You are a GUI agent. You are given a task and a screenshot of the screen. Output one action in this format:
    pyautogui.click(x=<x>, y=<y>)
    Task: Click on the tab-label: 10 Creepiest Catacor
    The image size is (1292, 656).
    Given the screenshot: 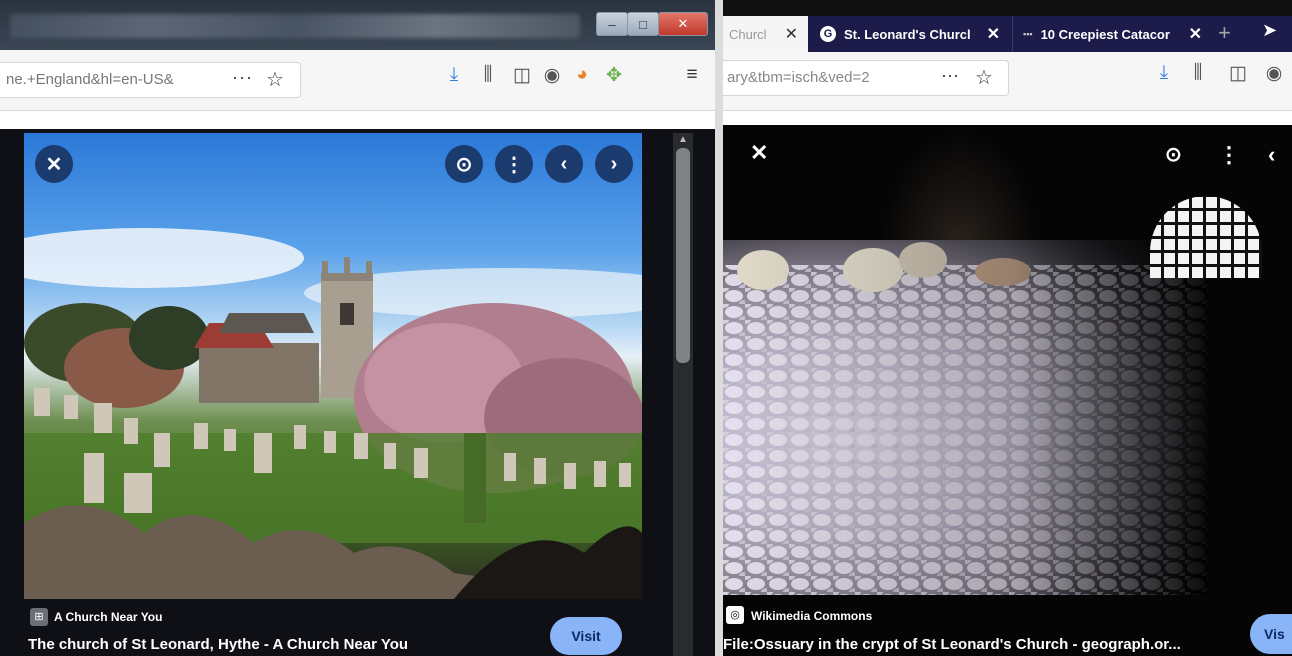 What is the action you would take?
    pyautogui.click(x=1105, y=34)
    